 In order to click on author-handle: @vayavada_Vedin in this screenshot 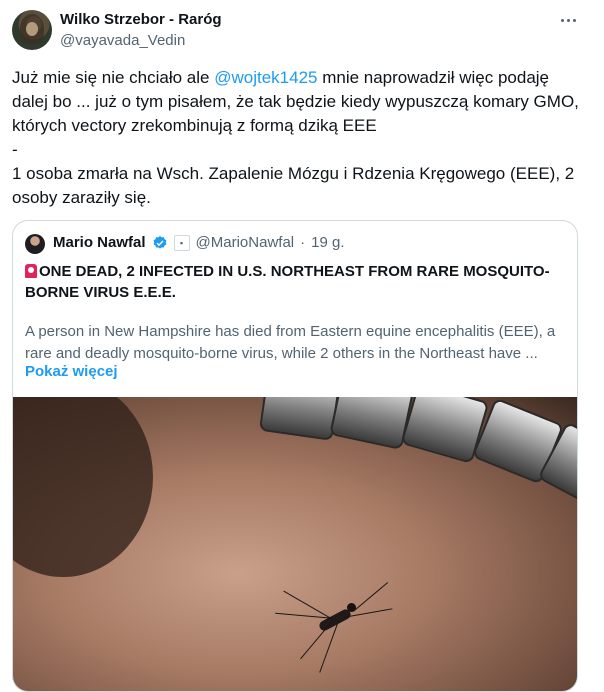, I will do `click(122, 40)`.